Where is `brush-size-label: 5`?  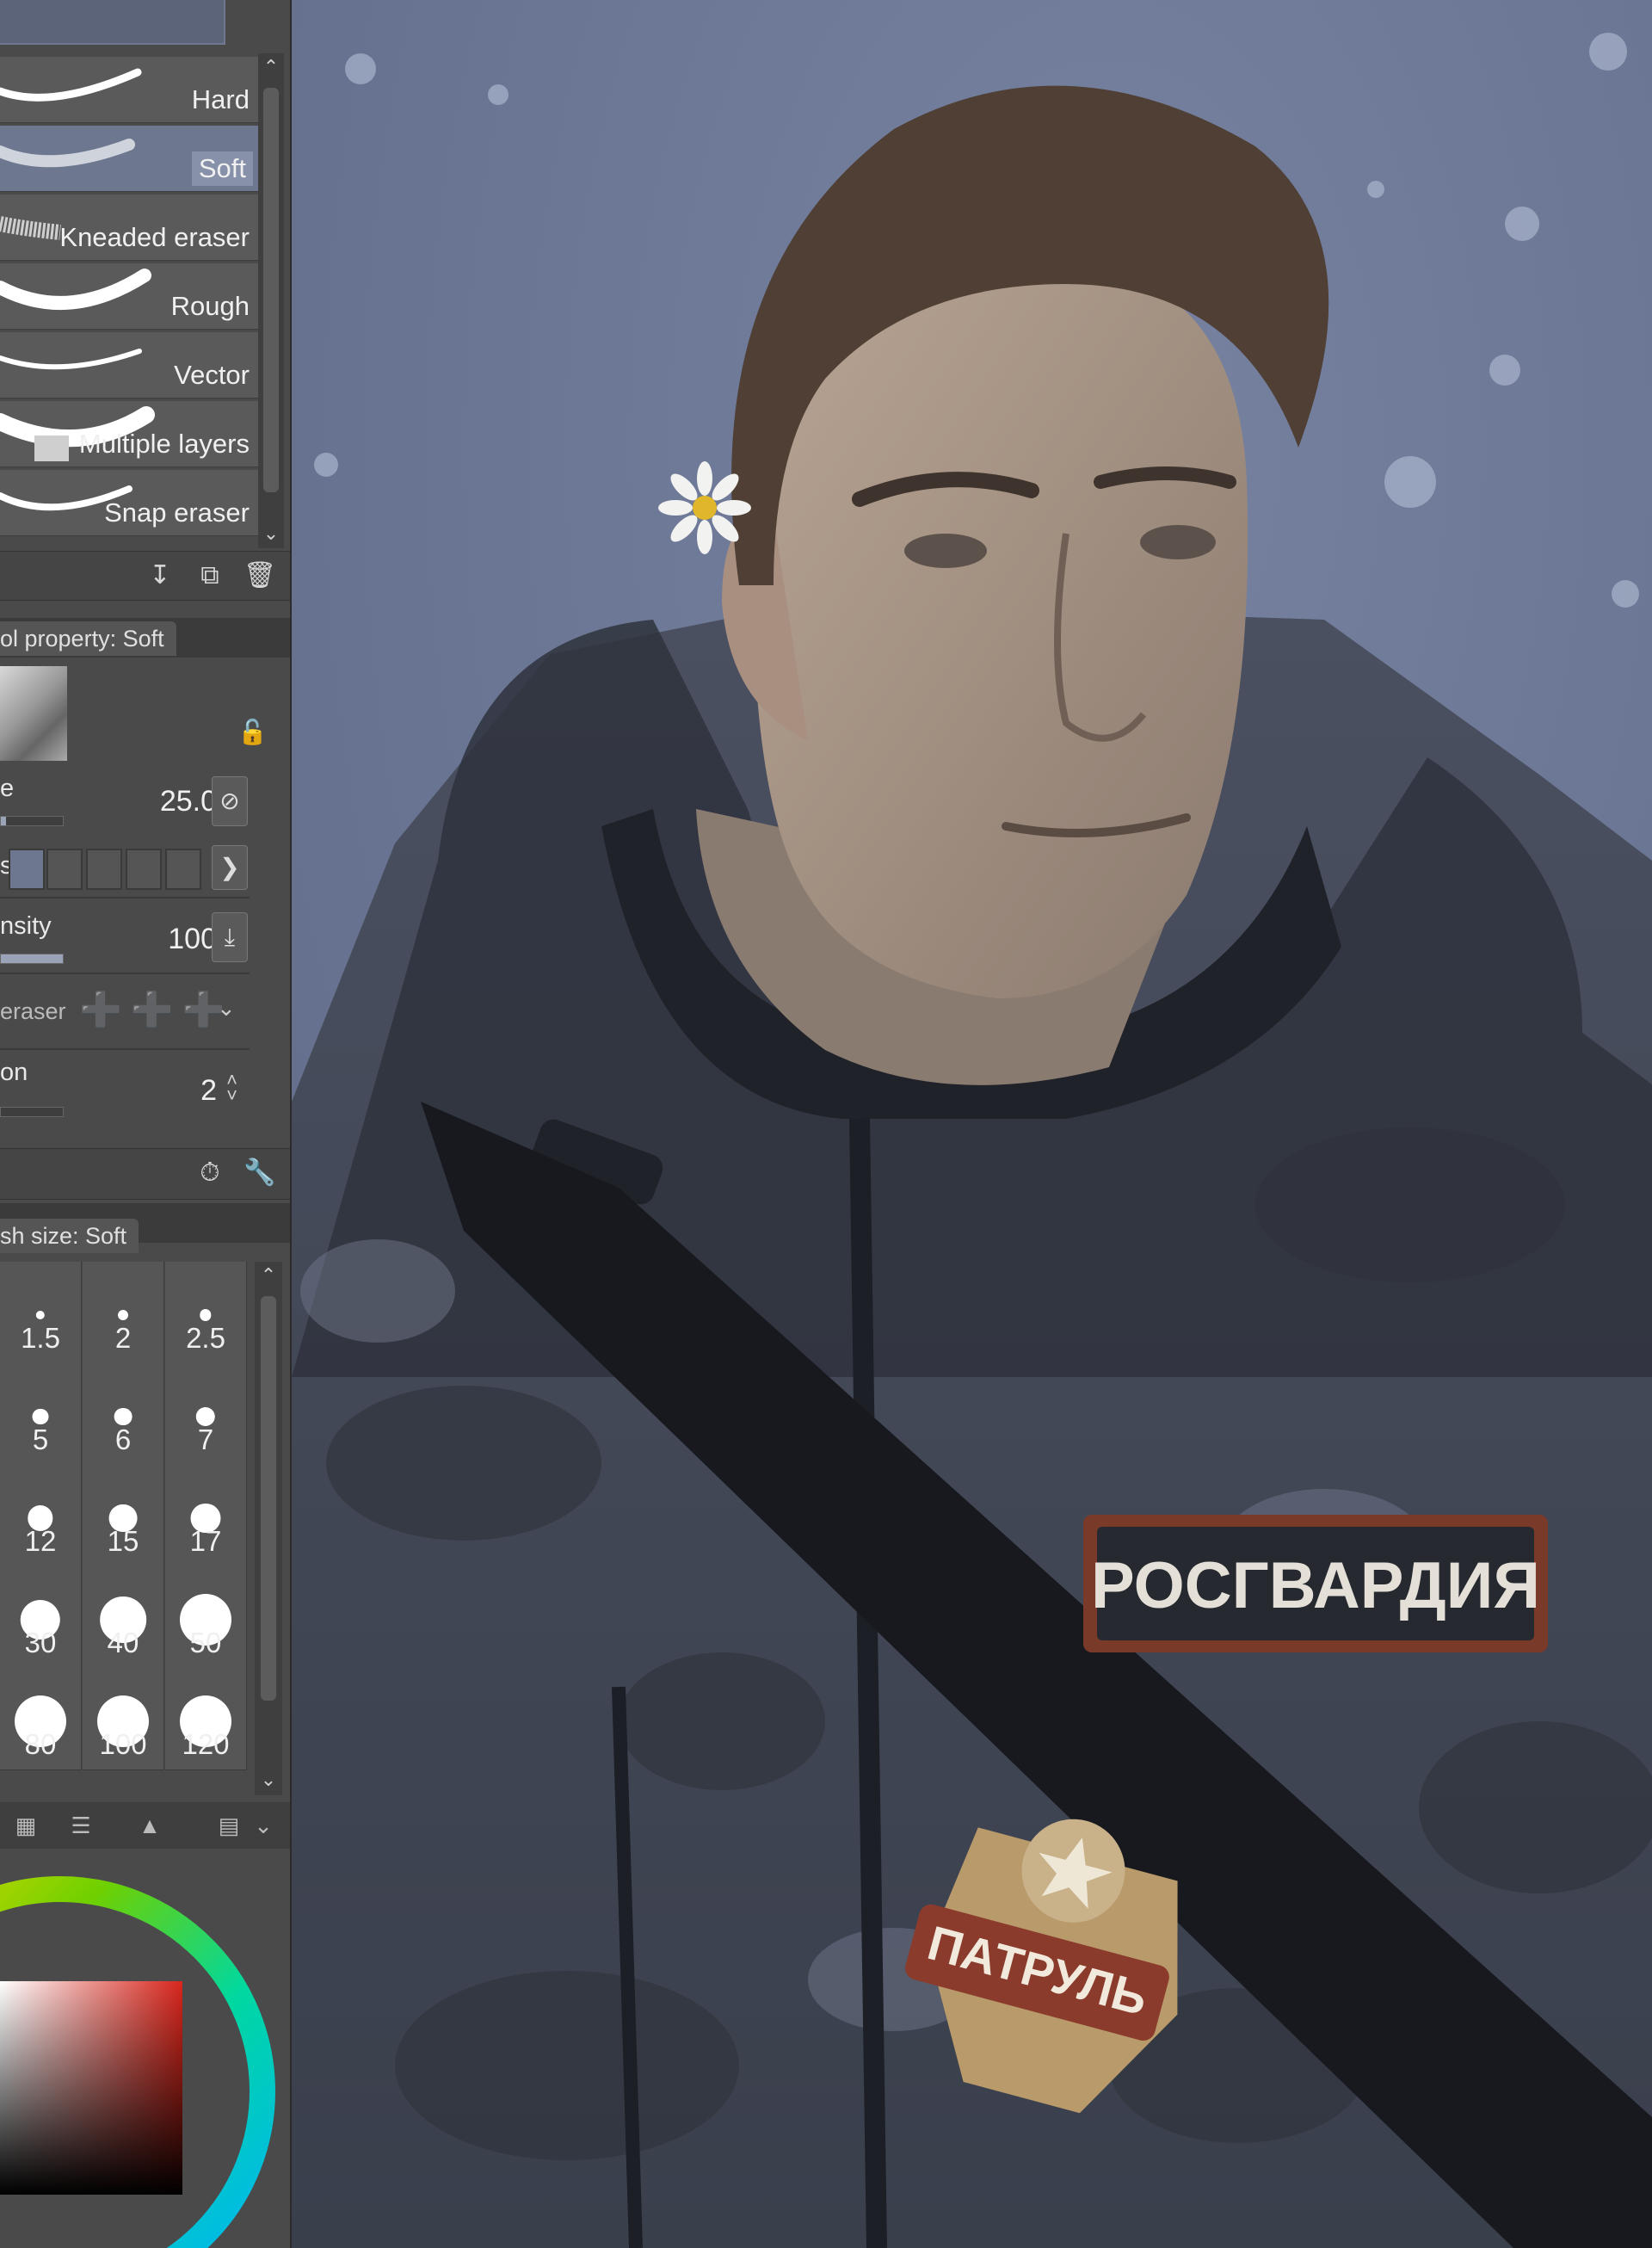 brush-size-label: 5 is located at coordinates (40, 1440).